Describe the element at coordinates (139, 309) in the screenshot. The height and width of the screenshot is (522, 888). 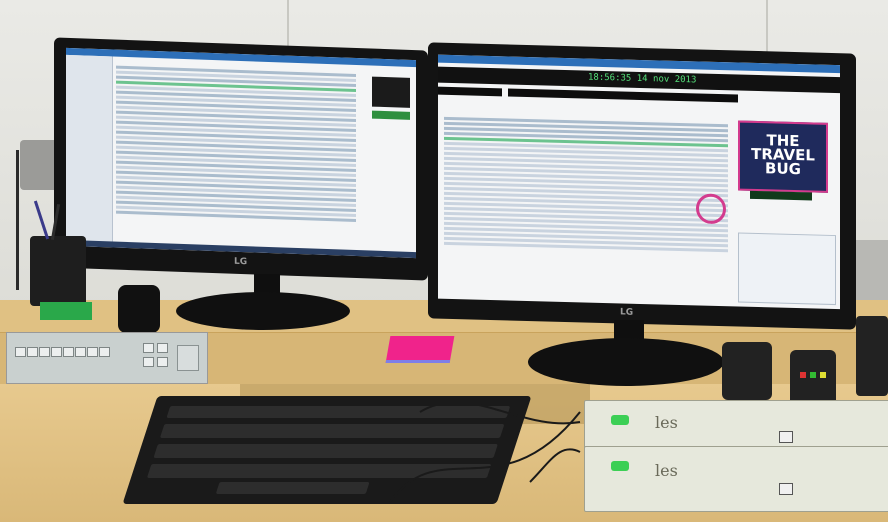
I see `stapler` at that location.